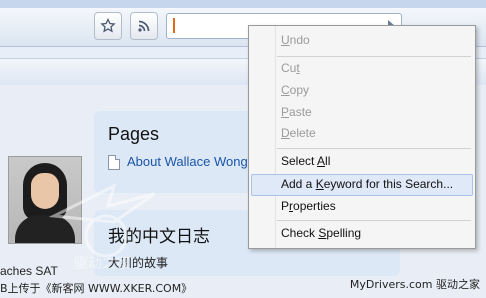 The image size is (486, 298). I want to click on page-icon, so click(114, 162).